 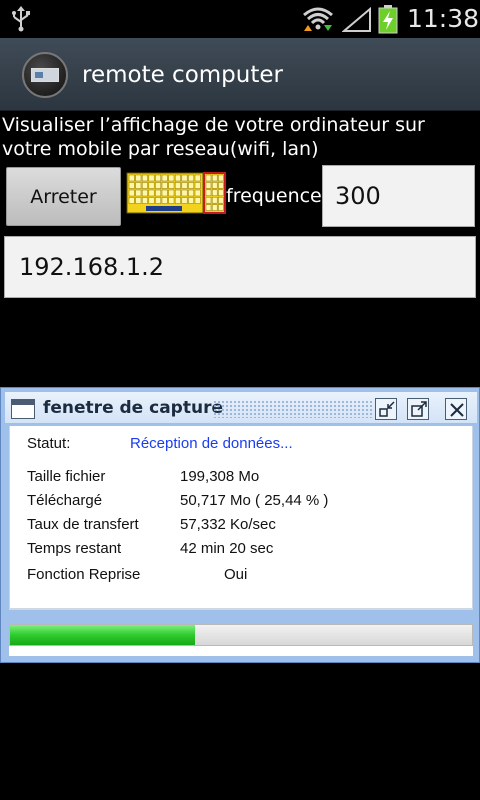 I want to click on close-icon, so click(x=457, y=410).